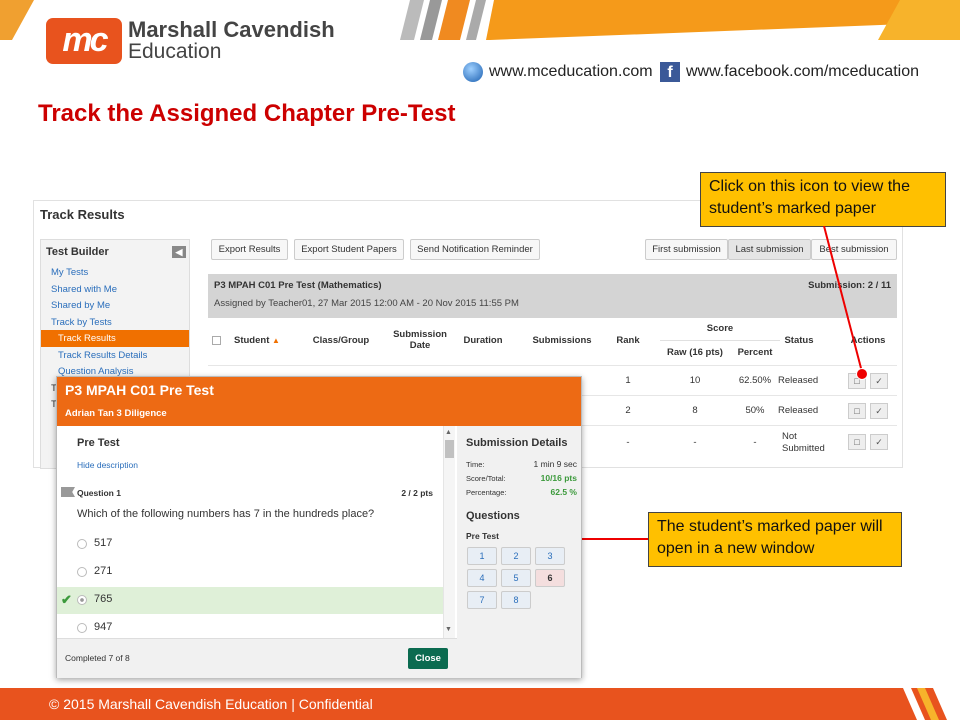 This screenshot has height=720, width=960. I want to click on website-link: www.mceducation.com, so click(558, 72).